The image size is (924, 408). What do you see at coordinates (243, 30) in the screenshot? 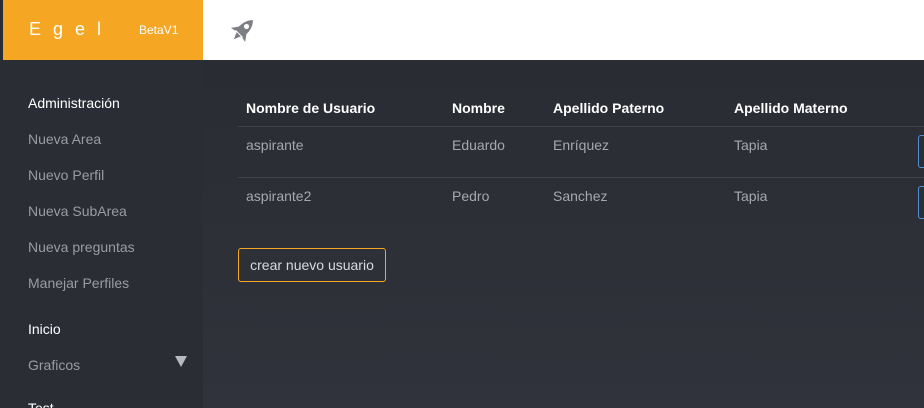
I see `rocket-icon` at bounding box center [243, 30].